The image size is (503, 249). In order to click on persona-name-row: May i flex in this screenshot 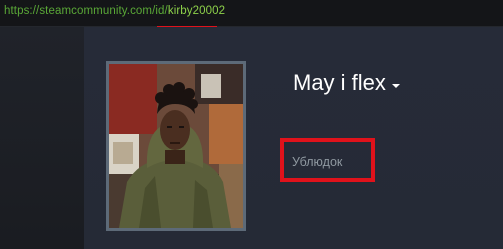, I will do `click(346, 83)`.